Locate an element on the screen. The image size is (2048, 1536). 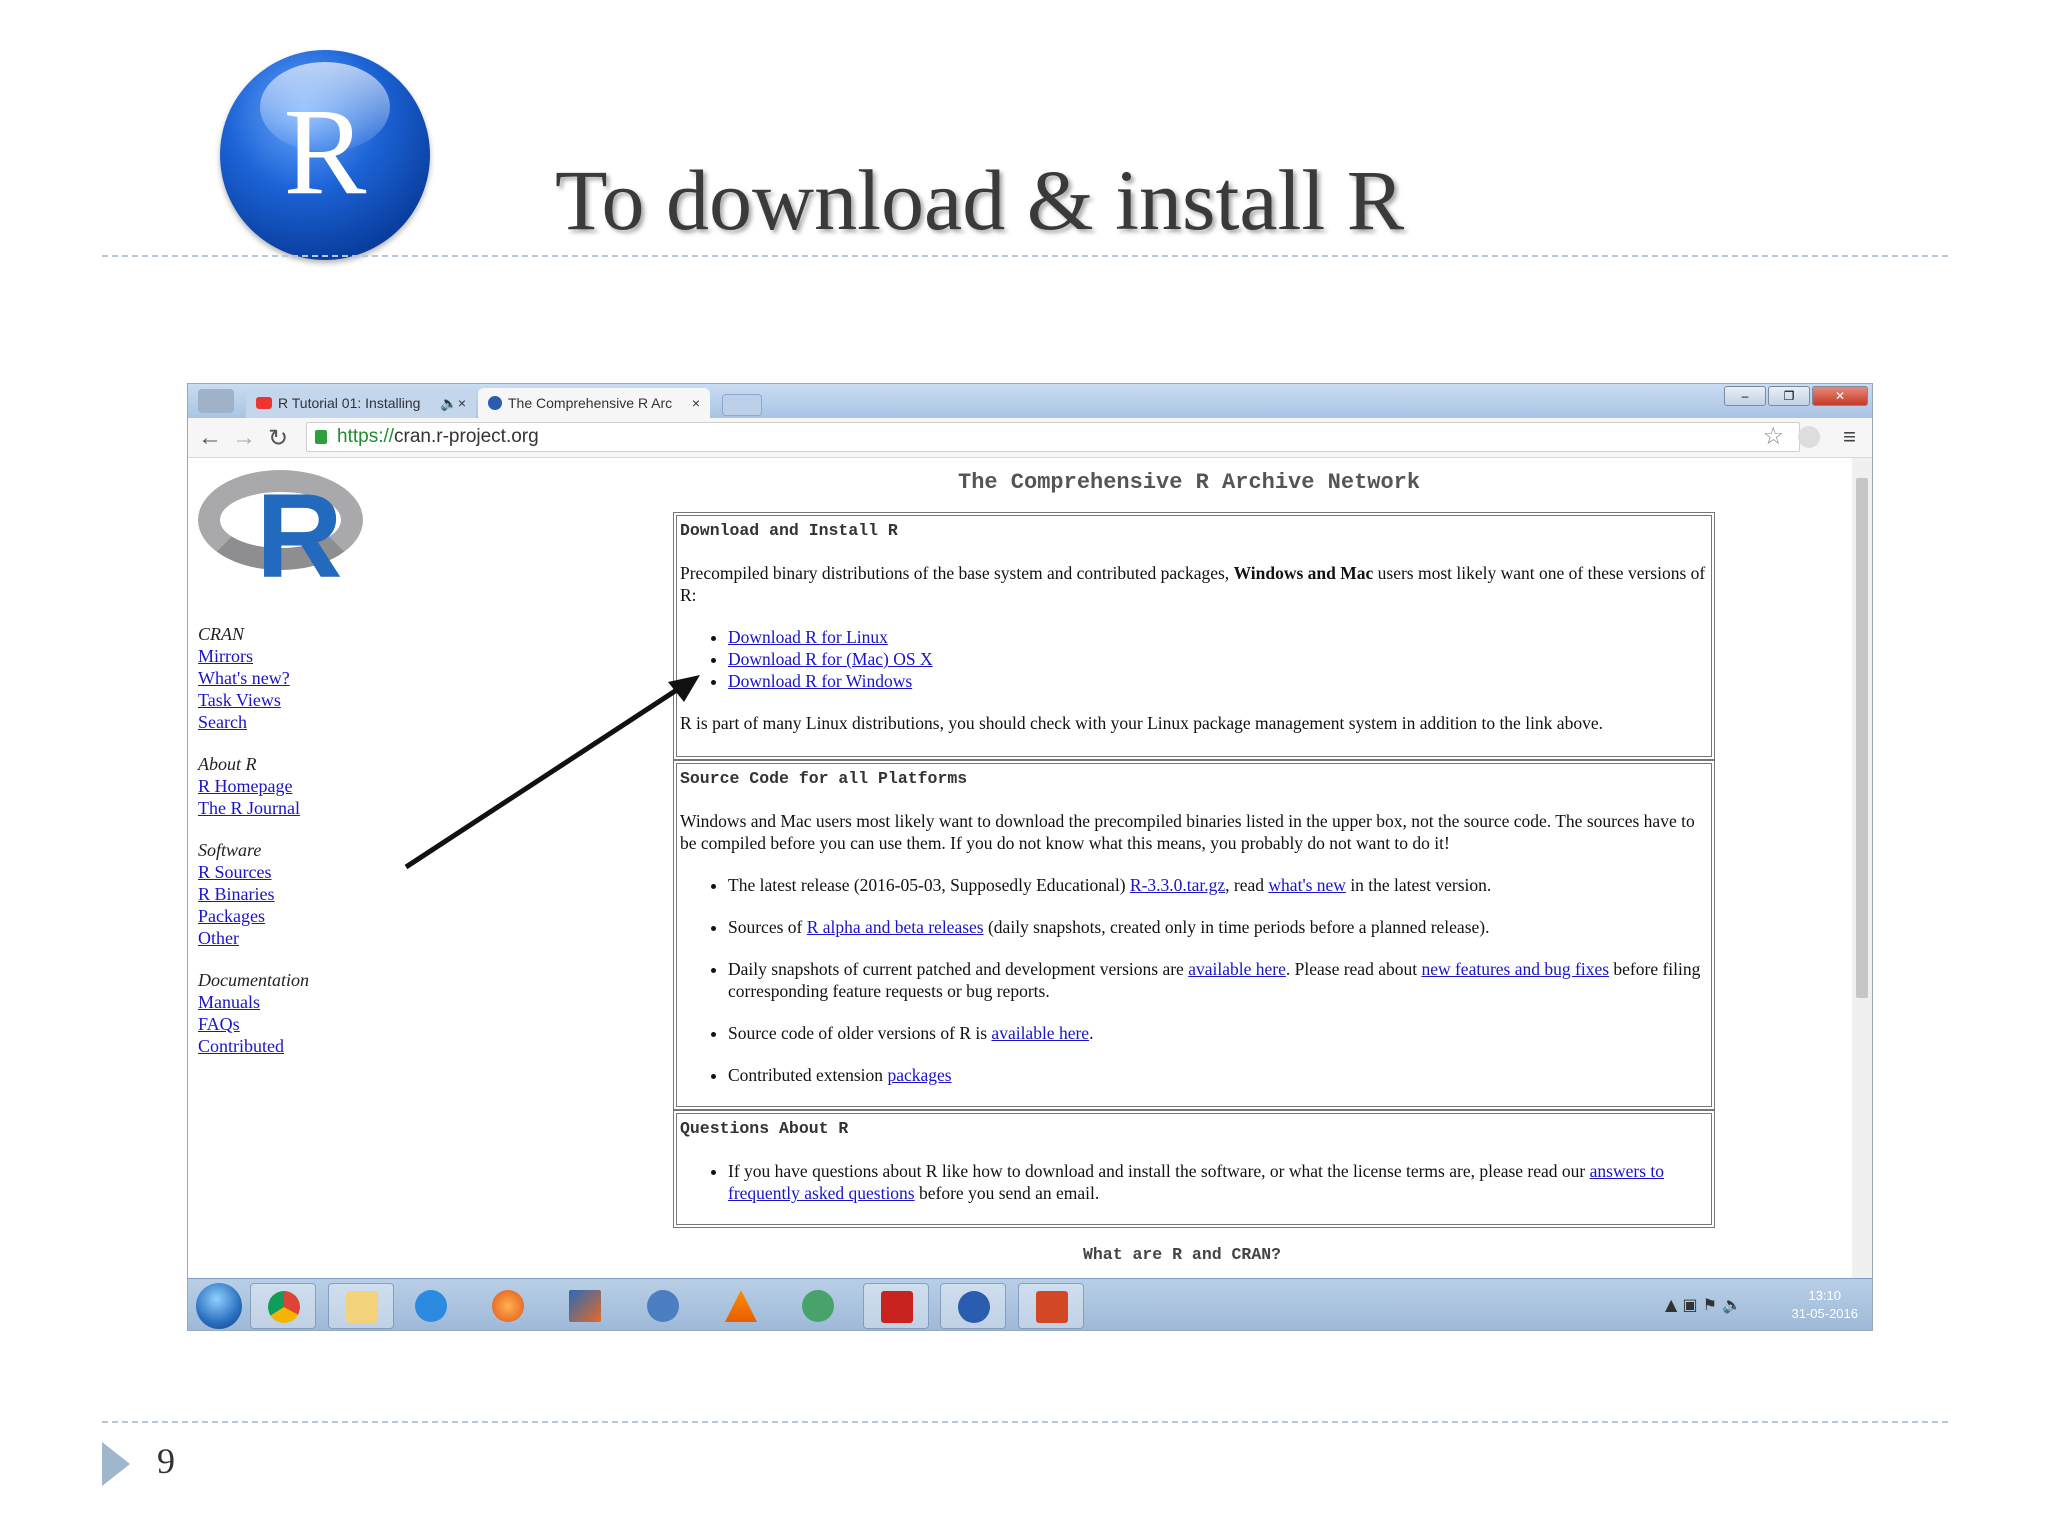
section-heading: What are R and CRAN? is located at coordinates (1182, 1254).